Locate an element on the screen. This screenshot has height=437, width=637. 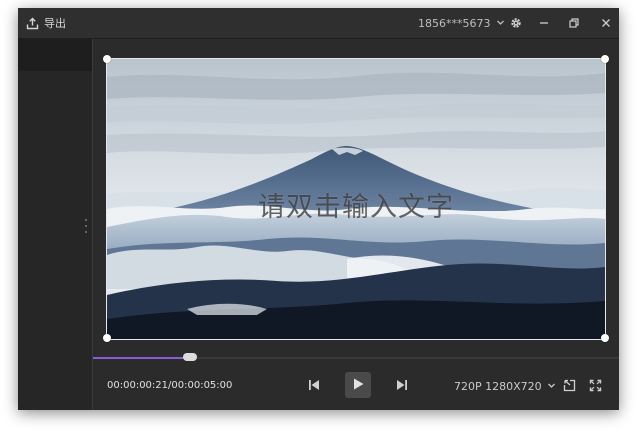
account-name: 1856***5673 is located at coordinates (454, 23).